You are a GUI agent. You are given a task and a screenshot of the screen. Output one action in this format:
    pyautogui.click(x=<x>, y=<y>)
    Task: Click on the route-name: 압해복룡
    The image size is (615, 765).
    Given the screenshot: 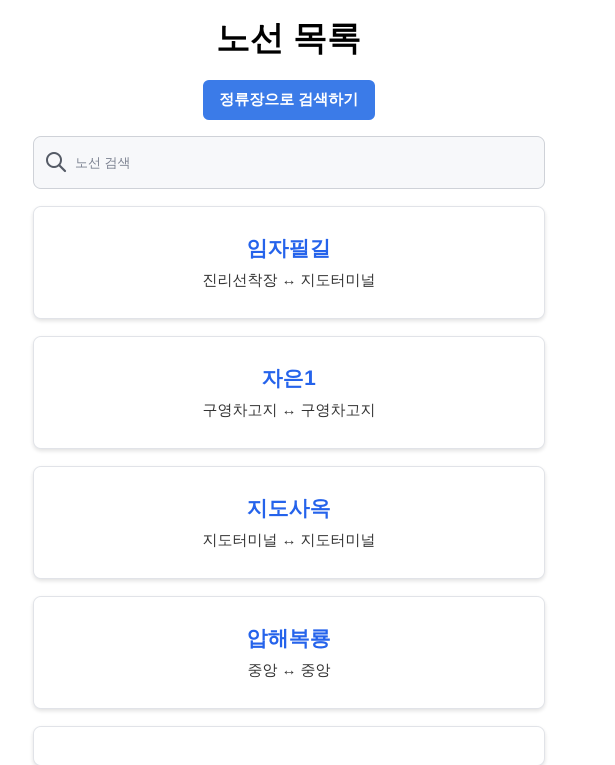 What is the action you would take?
    pyautogui.click(x=289, y=639)
    